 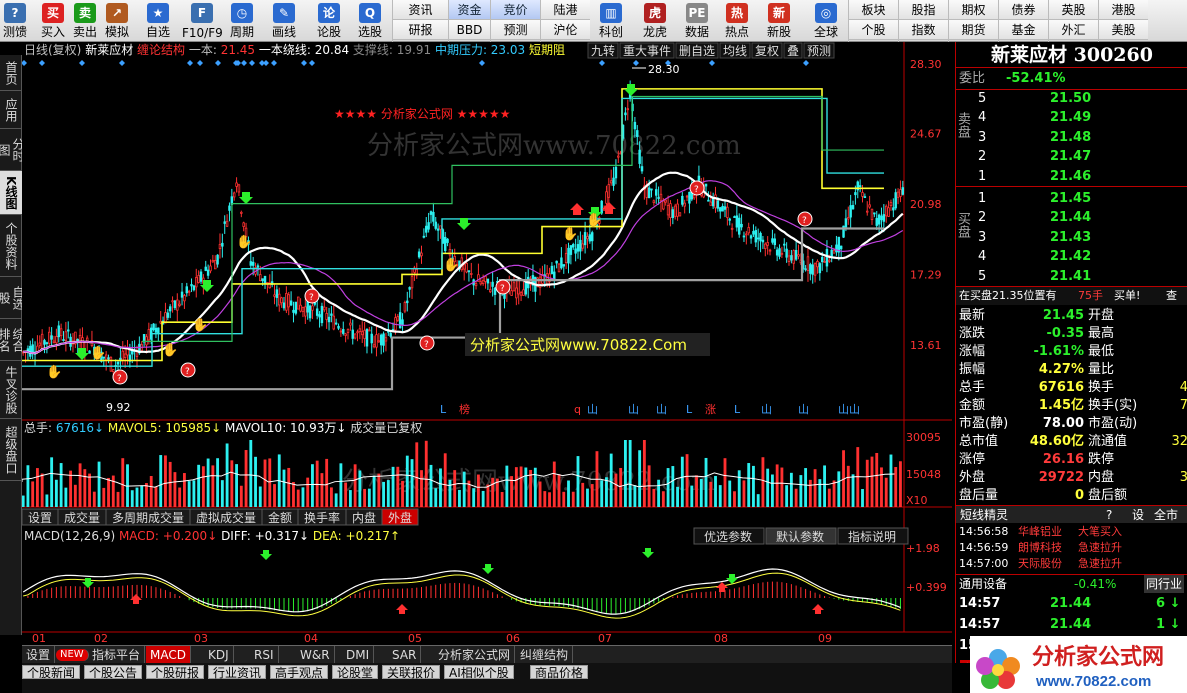 I want to click on indicator-tab-9: 分析家公式网, so click(x=475, y=655).